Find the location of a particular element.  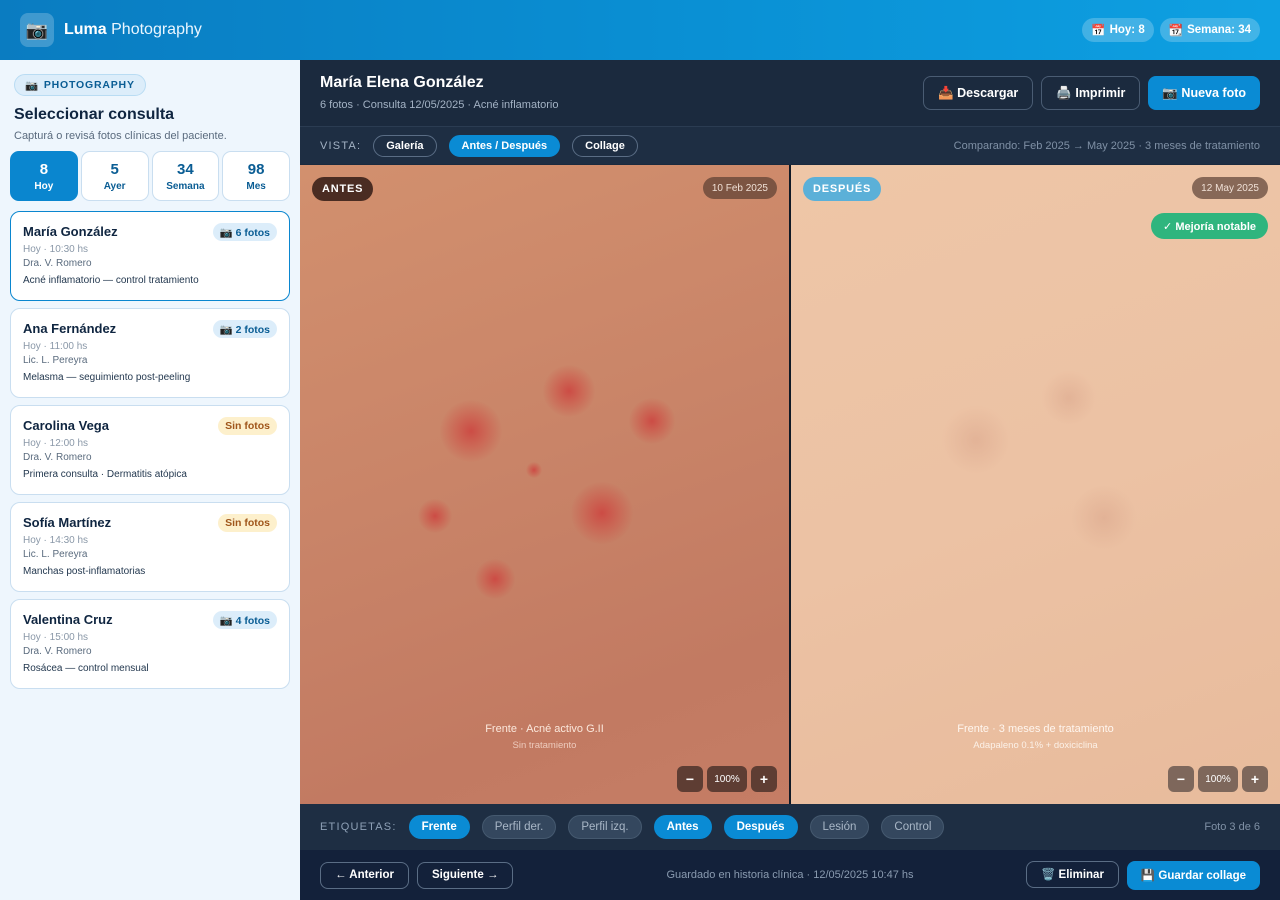

view-gallery-button: Galería is located at coordinates (405, 145).